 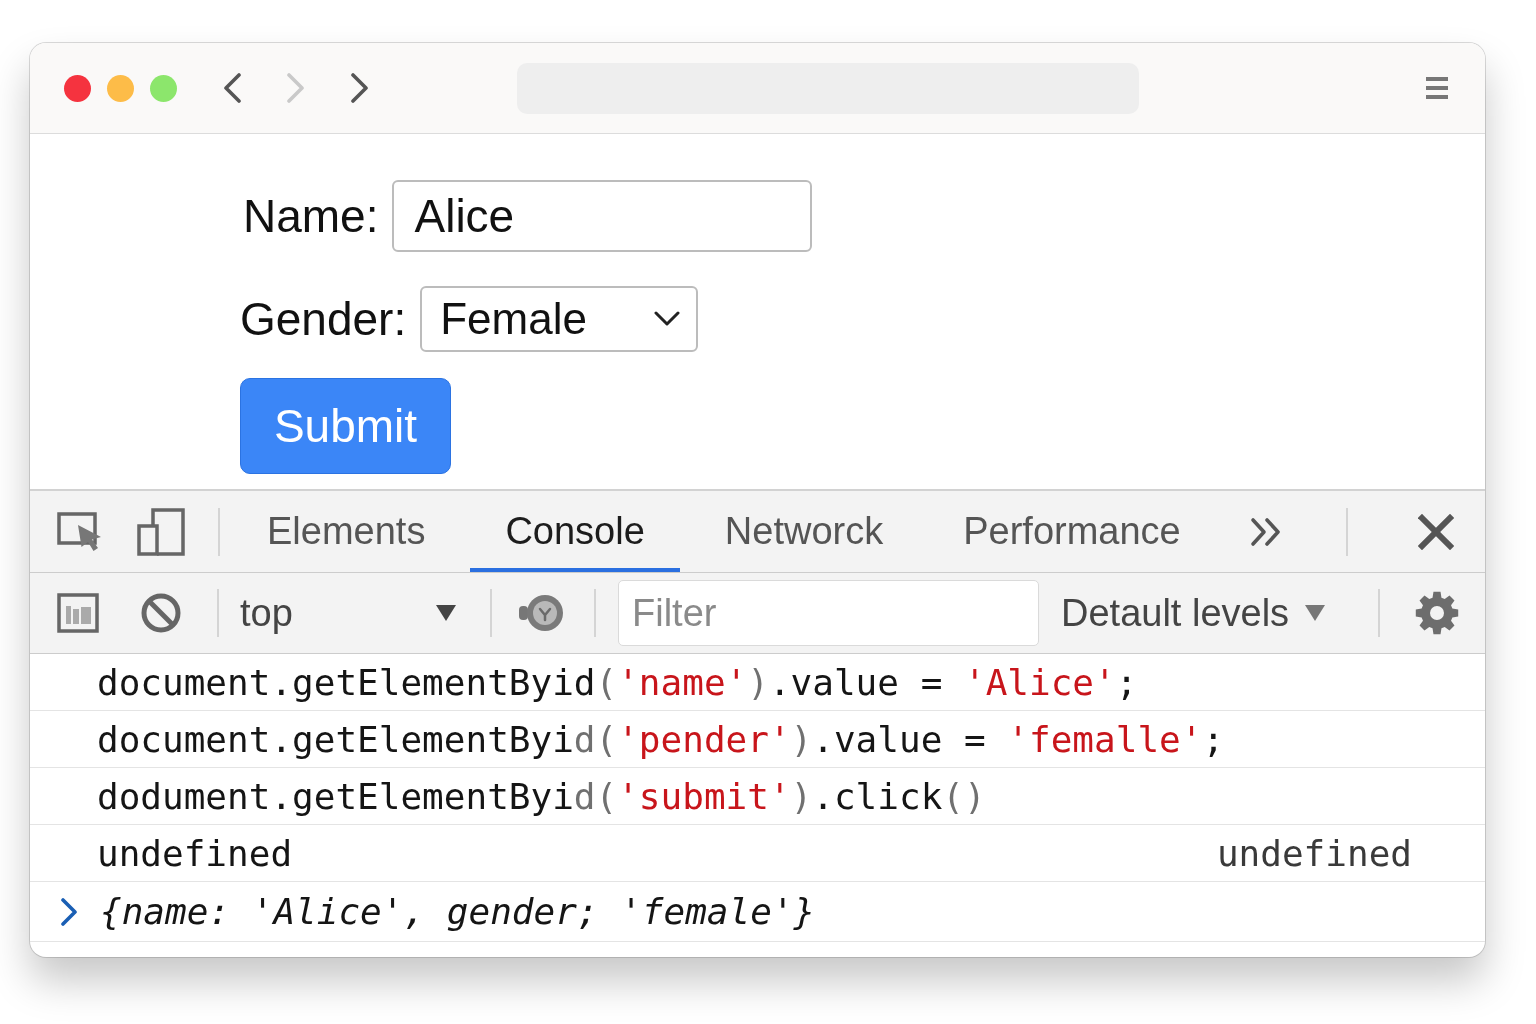 What do you see at coordinates (323, 319) in the screenshot?
I see `field-label: Gender:` at bounding box center [323, 319].